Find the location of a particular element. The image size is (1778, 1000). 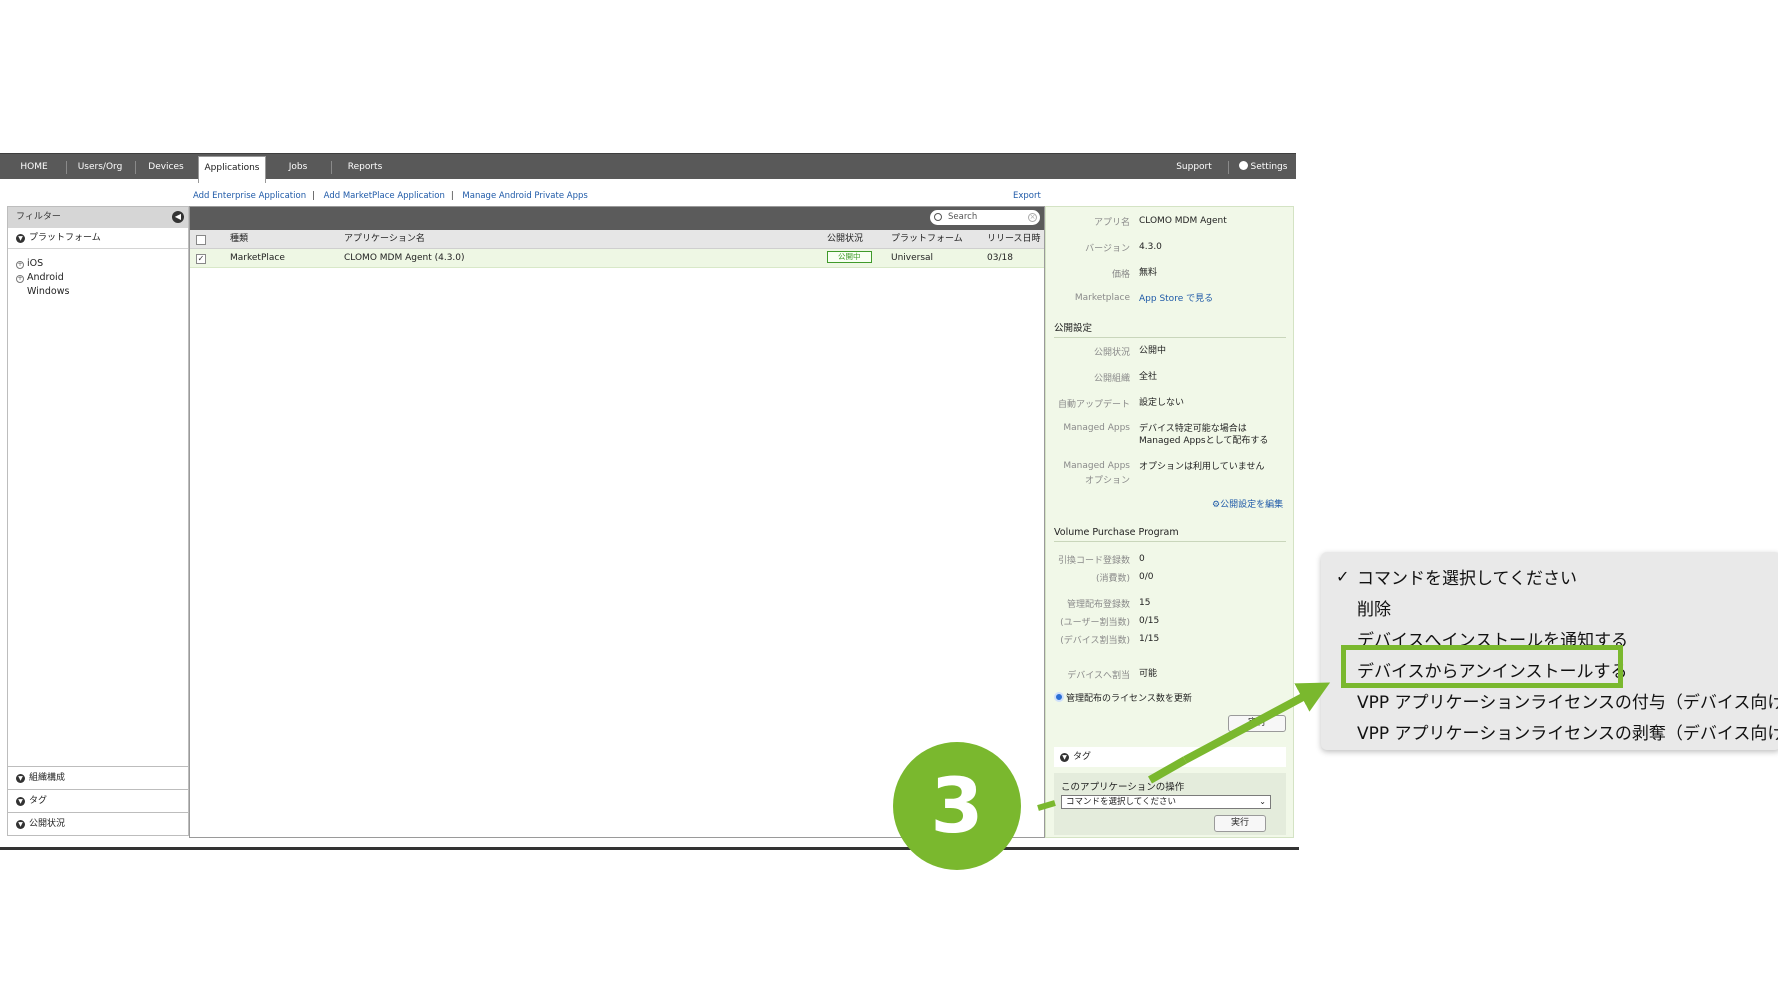

callout-arrow is located at coordinates (1184, 746).